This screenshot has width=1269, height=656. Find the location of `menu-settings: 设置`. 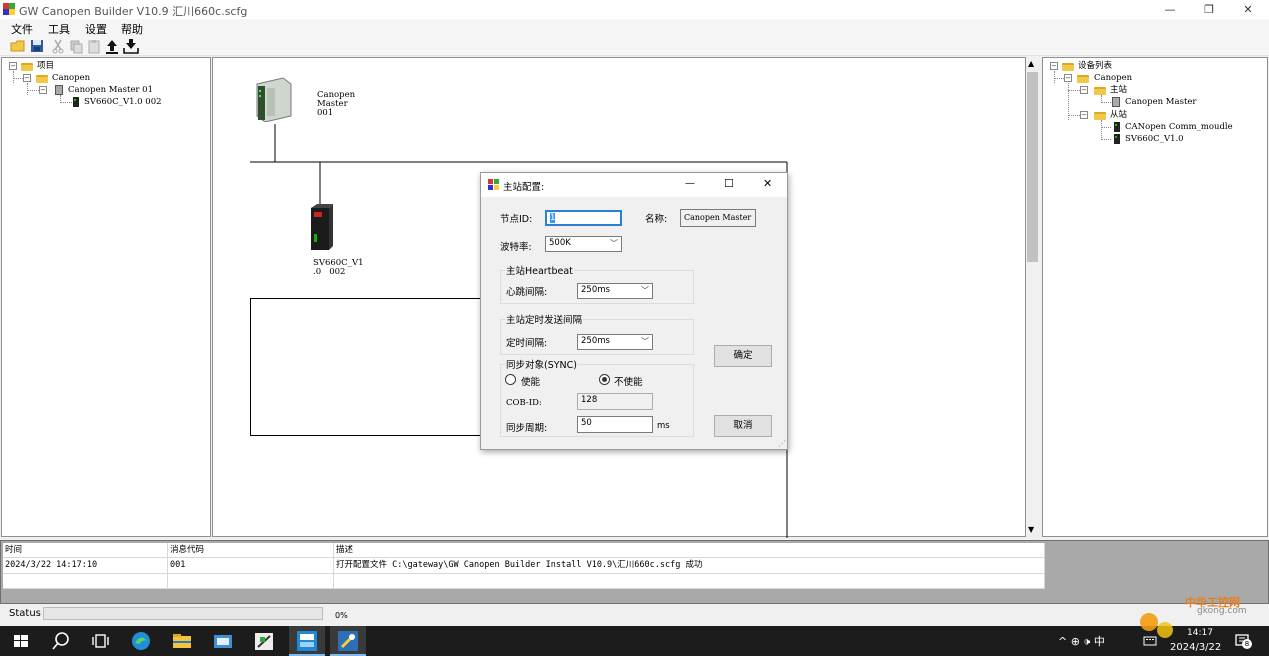

menu-settings: 设置 is located at coordinates (96, 29).